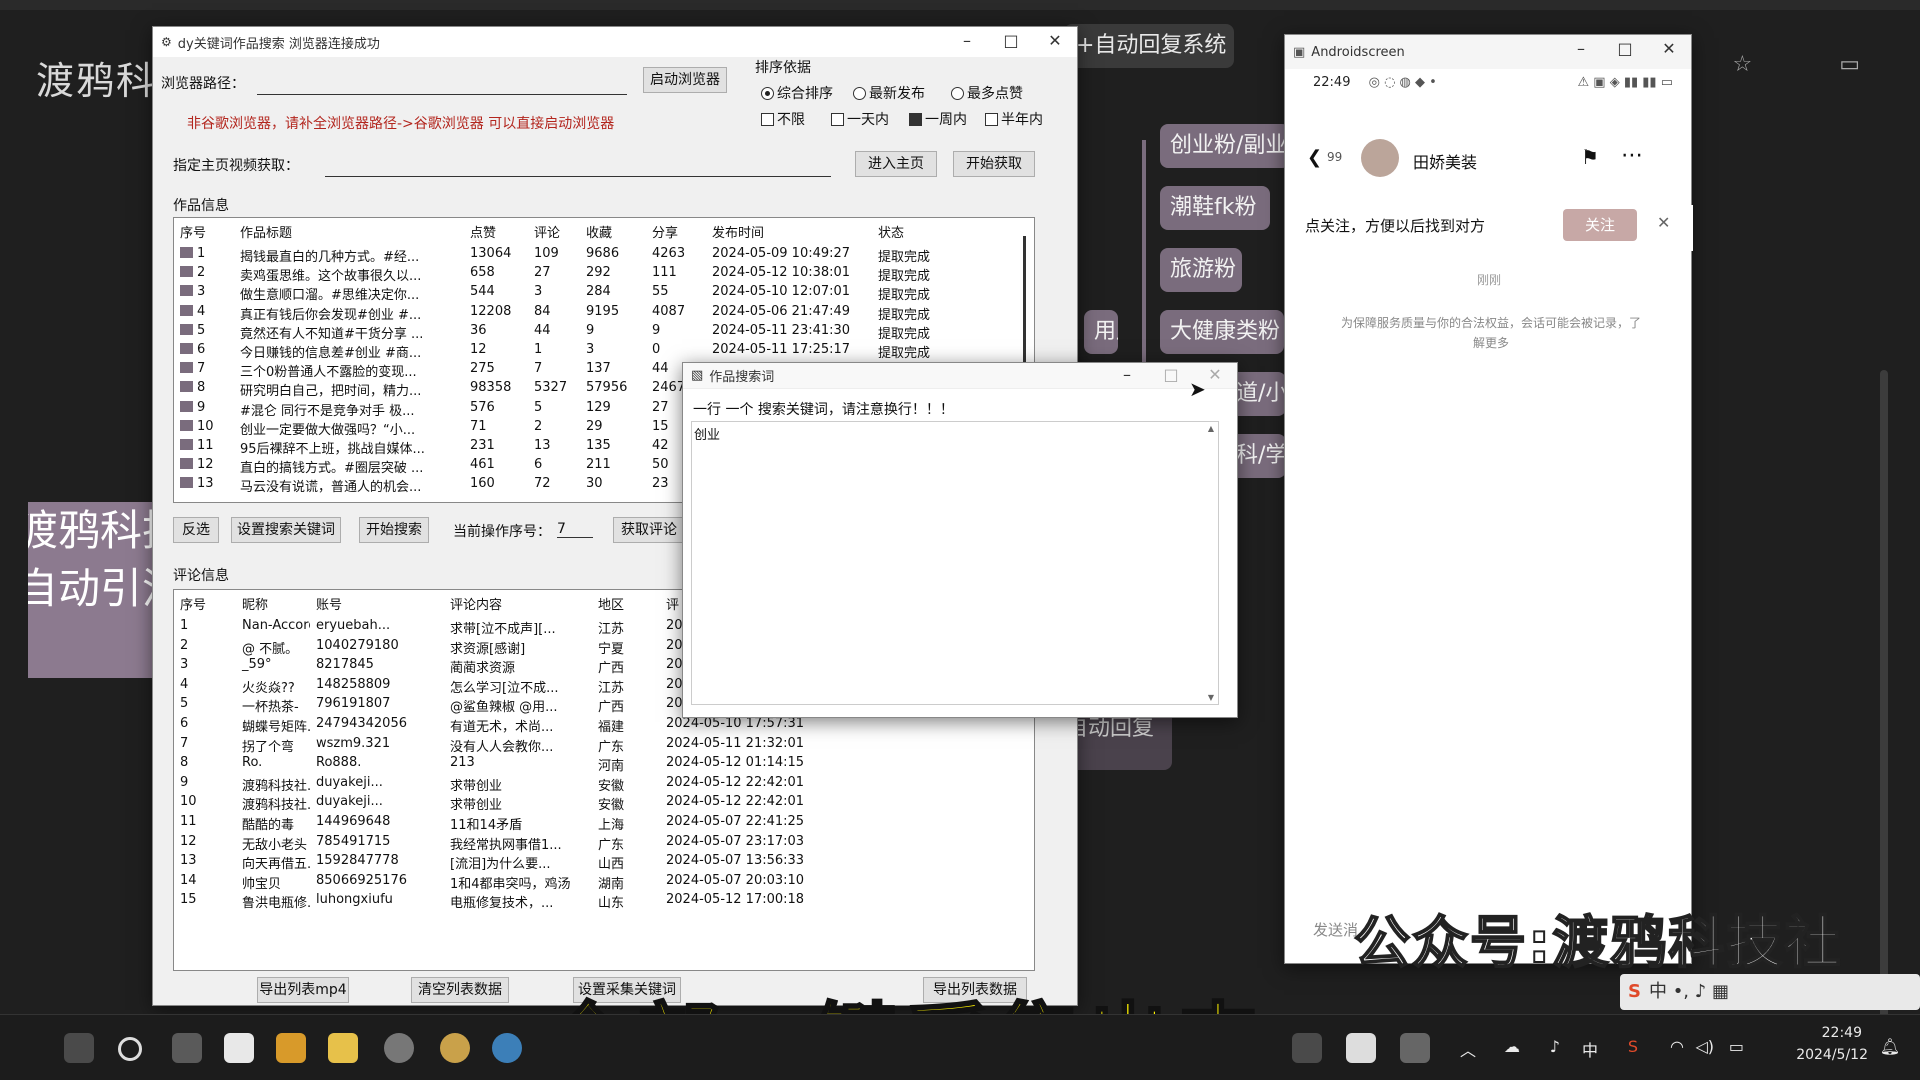 This screenshot has width=1920, height=1080. Describe the element at coordinates (578, 168) in the screenshot. I see `homepage-input` at that location.